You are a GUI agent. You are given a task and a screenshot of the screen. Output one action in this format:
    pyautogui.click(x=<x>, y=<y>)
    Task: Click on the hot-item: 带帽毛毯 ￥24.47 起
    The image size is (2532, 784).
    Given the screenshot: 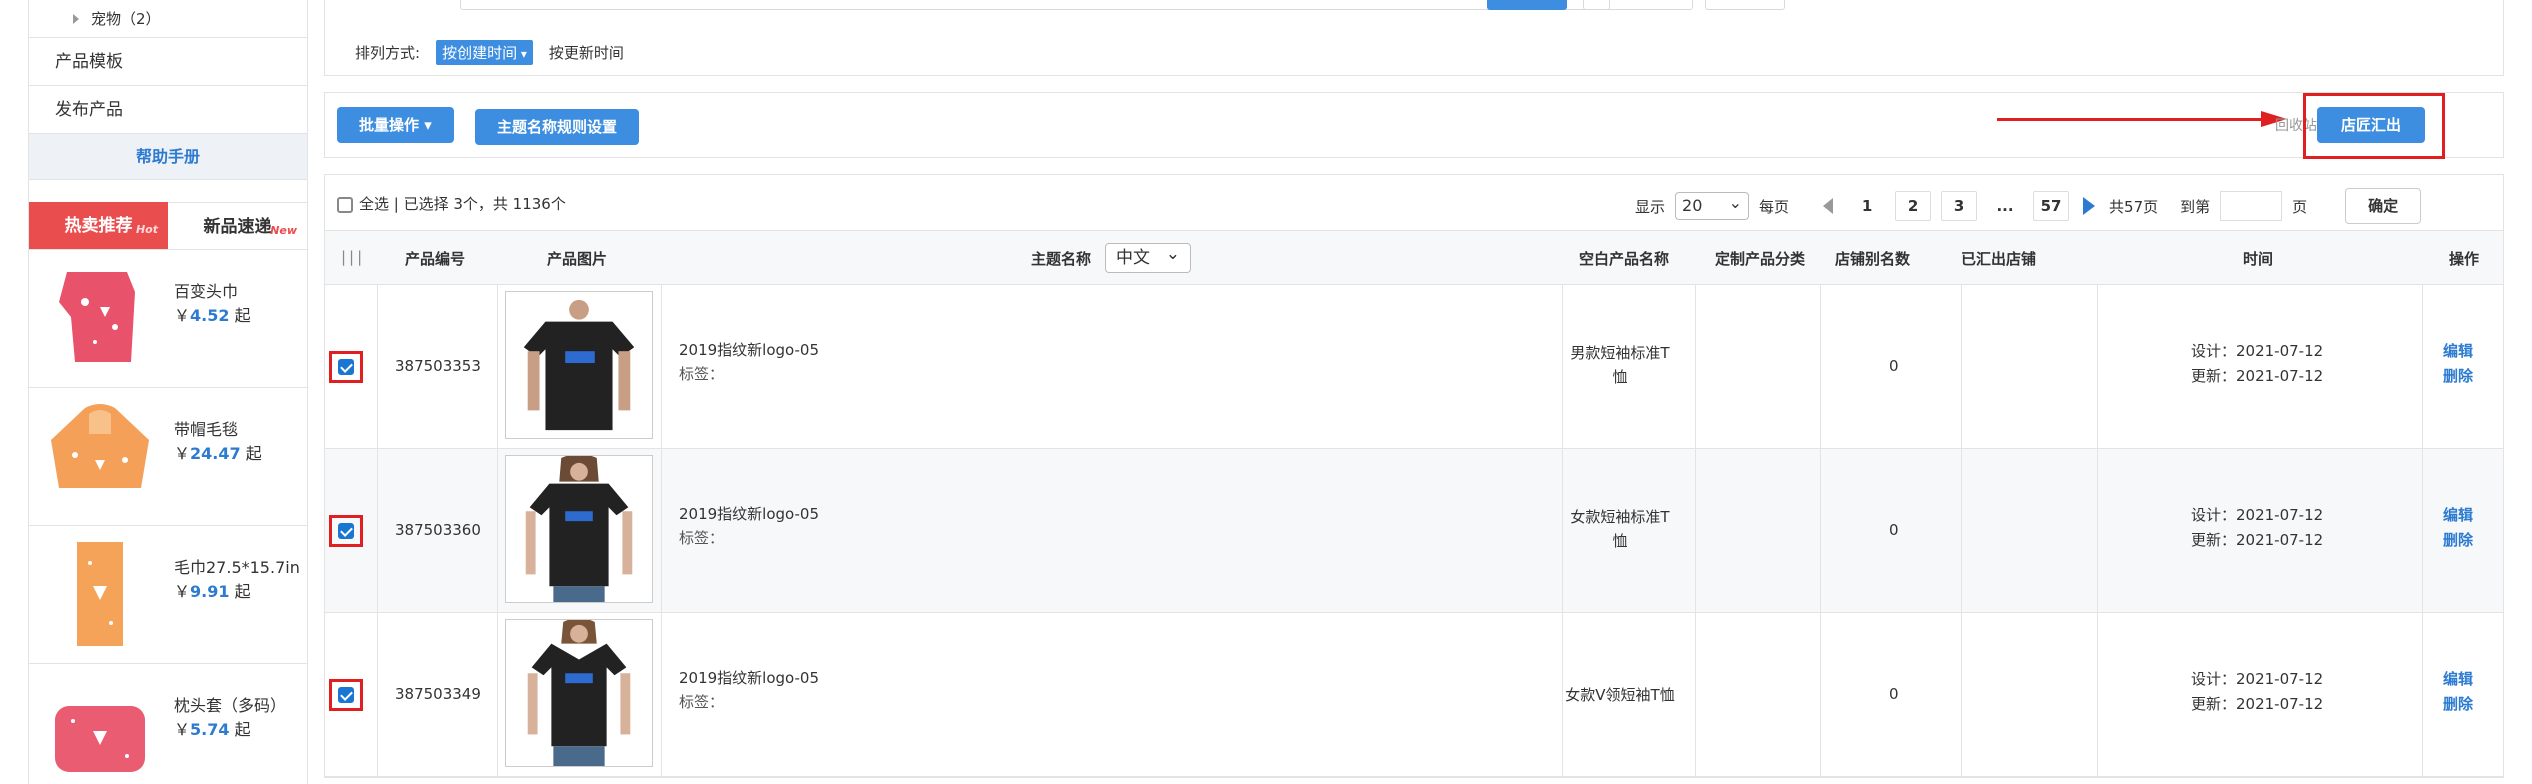 What is the action you would take?
    pyautogui.click(x=168, y=457)
    